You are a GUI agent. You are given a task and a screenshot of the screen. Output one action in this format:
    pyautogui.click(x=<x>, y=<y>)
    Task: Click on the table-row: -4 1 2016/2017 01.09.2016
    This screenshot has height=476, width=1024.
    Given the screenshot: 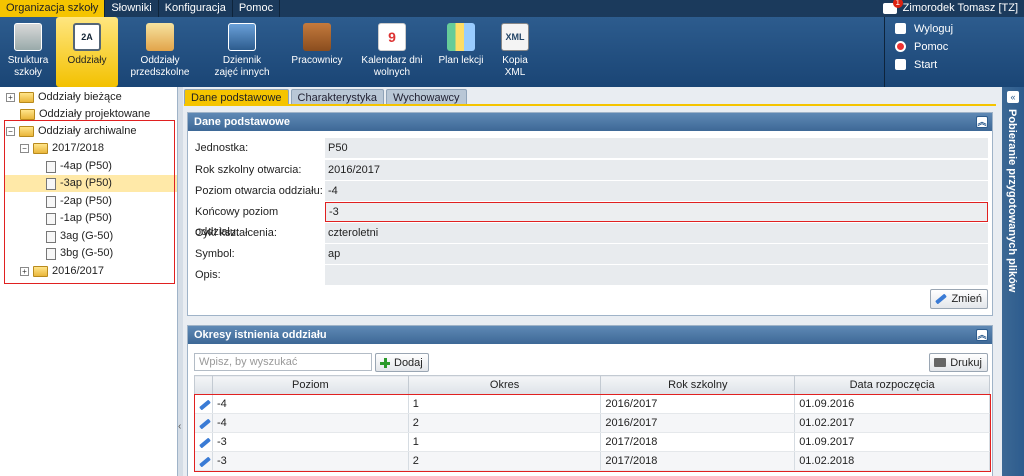 What is the action you would take?
    pyautogui.click(x=592, y=404)
    